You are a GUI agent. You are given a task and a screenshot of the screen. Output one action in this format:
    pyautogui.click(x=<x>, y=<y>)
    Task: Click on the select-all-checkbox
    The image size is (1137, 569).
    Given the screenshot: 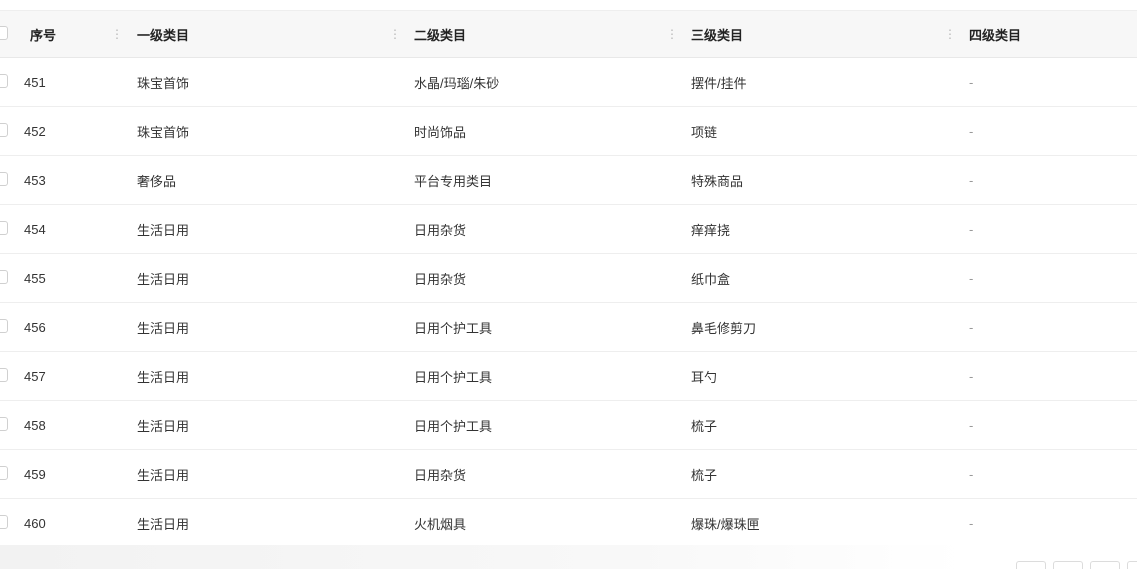 What is the action you would take?
    pyautogui.click(x=4, y=33)
    